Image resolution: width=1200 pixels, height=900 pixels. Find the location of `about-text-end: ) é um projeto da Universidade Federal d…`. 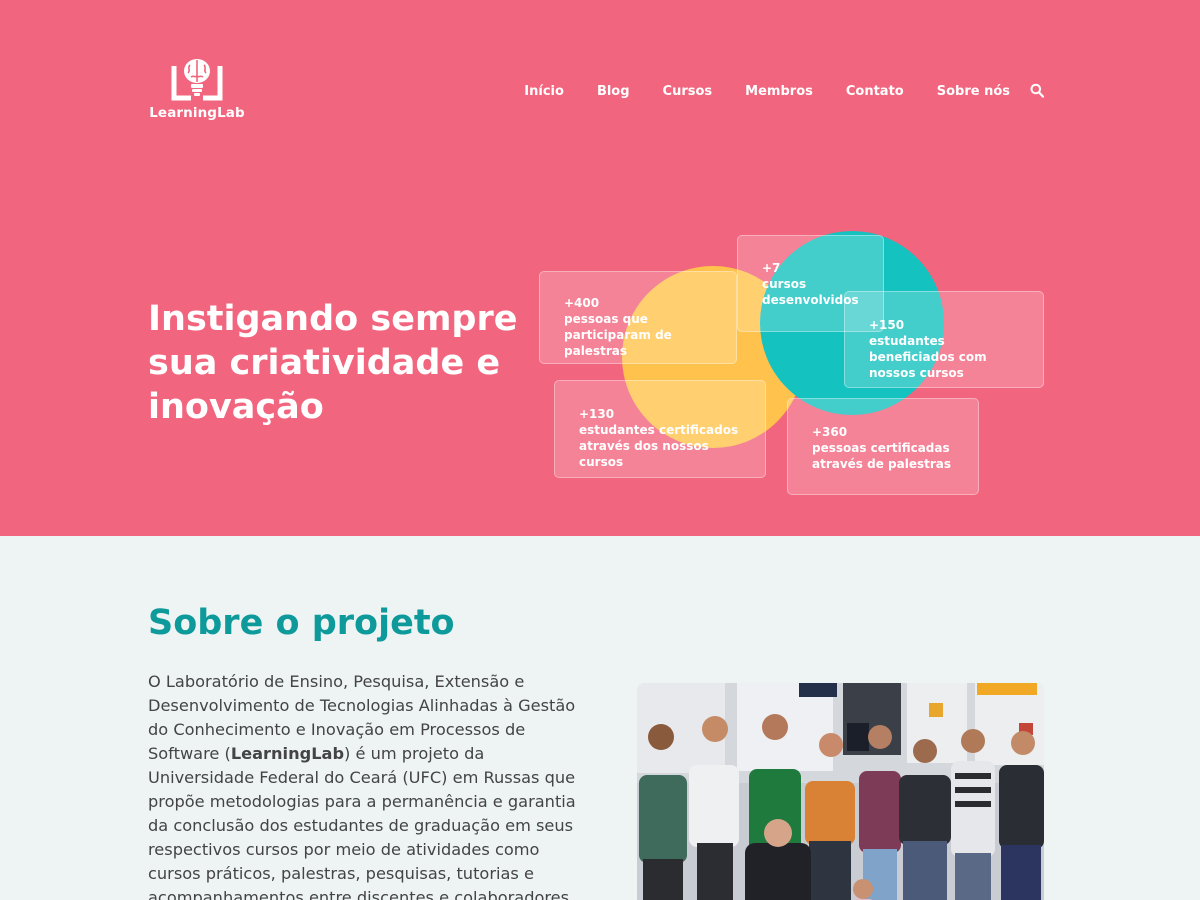

about-text-end: ) é um projeto da Universidade Federal d… is located at coordinates (362, 822).